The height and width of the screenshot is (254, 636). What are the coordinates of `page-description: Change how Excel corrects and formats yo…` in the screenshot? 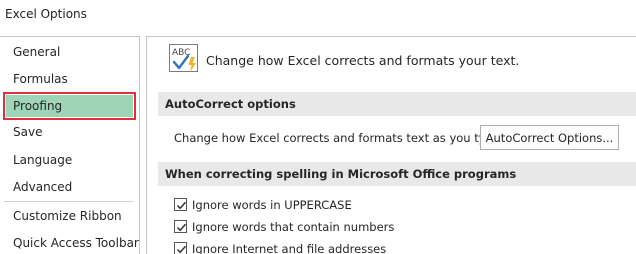 It's located at (363, 60).